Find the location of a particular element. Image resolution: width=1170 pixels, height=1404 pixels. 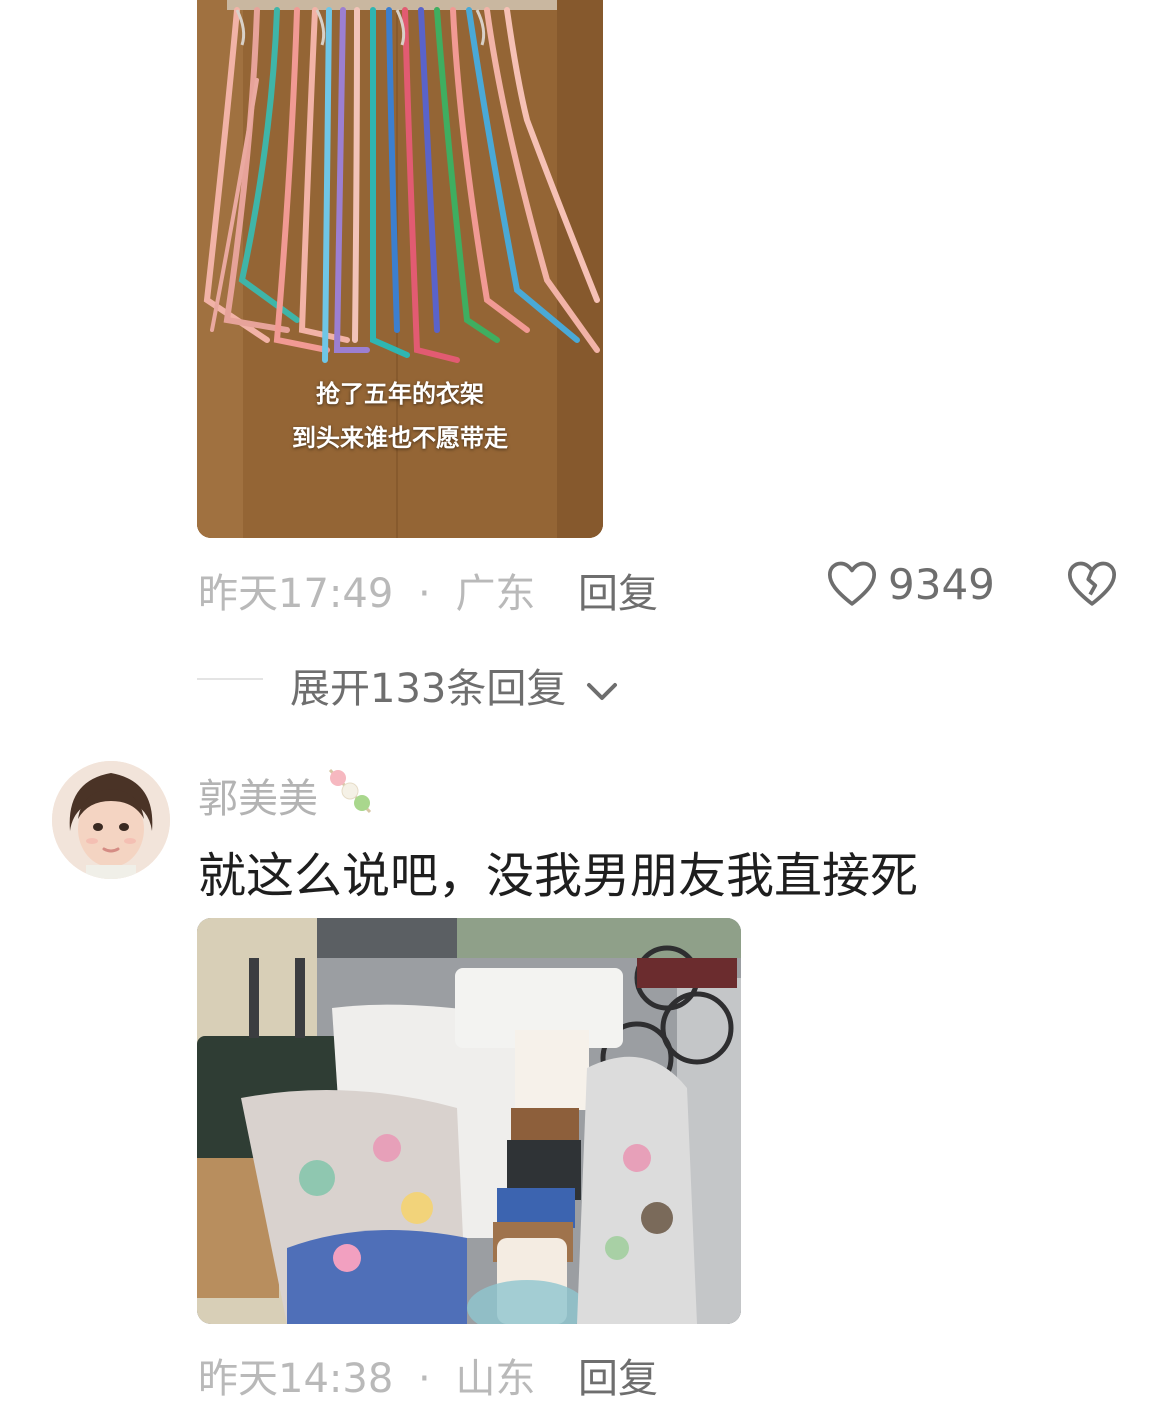

comment-meta: 昨天14:38 · 山东 is located at coordinates (366, 1375).